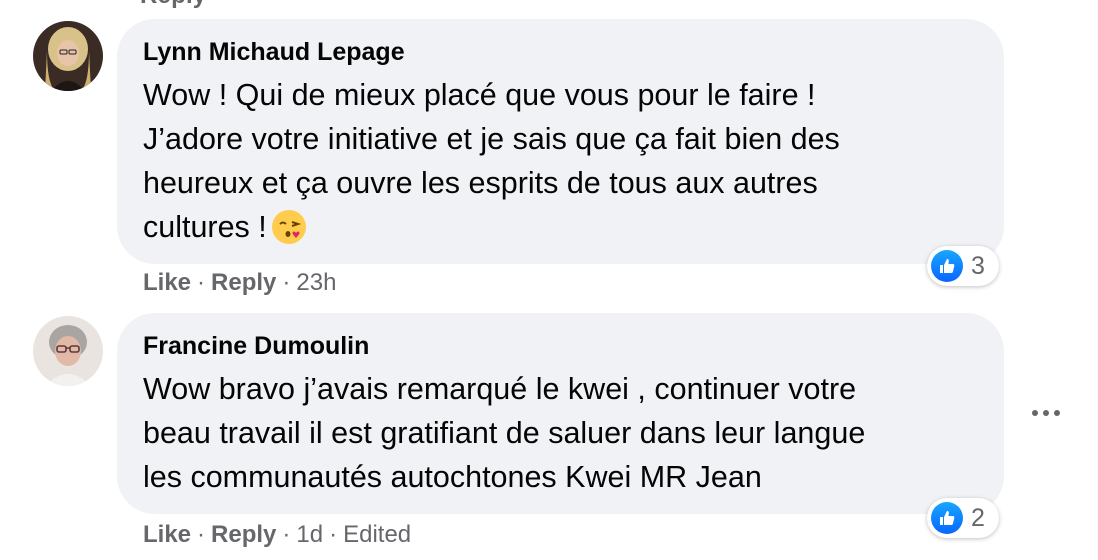  Describe the element at coordinates (289, 227) in the screenshot. I see `face-blowing-kiss-icon` at that location.